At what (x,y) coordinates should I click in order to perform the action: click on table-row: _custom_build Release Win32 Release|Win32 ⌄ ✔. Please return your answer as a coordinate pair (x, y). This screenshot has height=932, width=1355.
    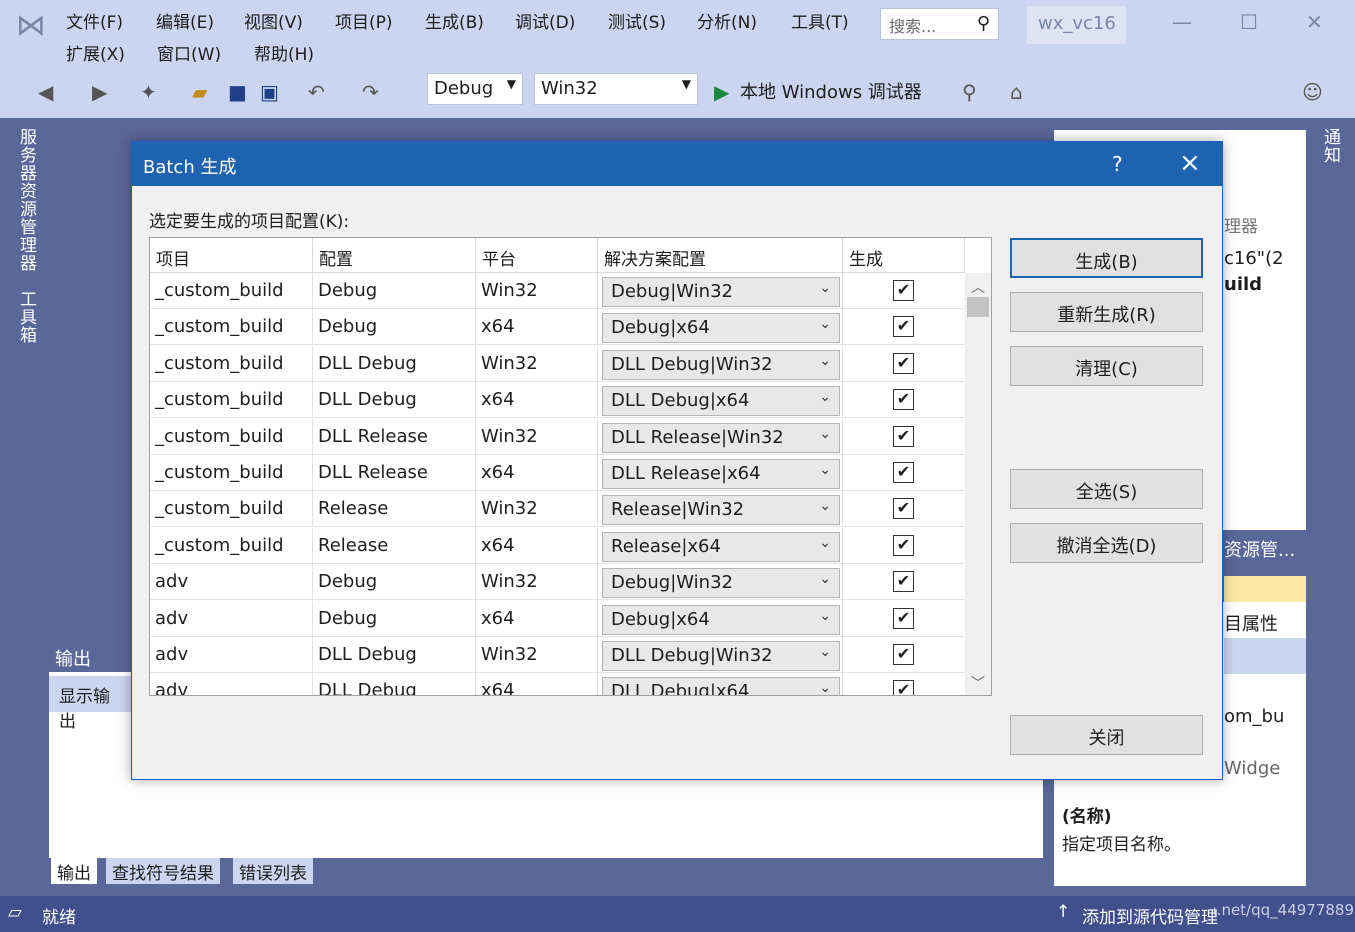
    Looking at the image, I should click on (557, 509).